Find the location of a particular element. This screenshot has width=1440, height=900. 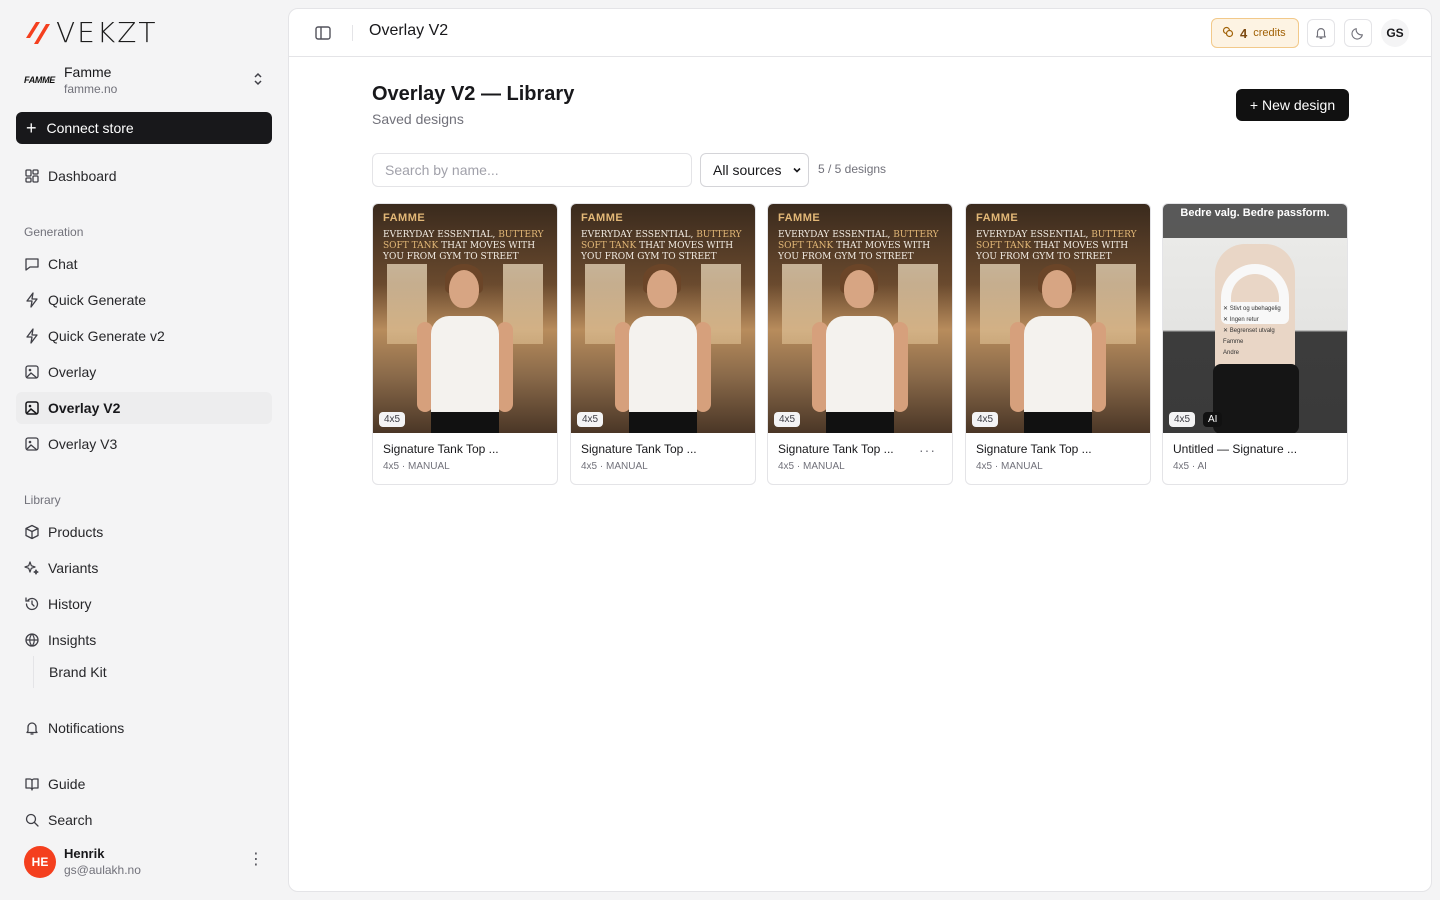

store-switcher: FAMME Famme famme.no is located at coordinates (148, 80).